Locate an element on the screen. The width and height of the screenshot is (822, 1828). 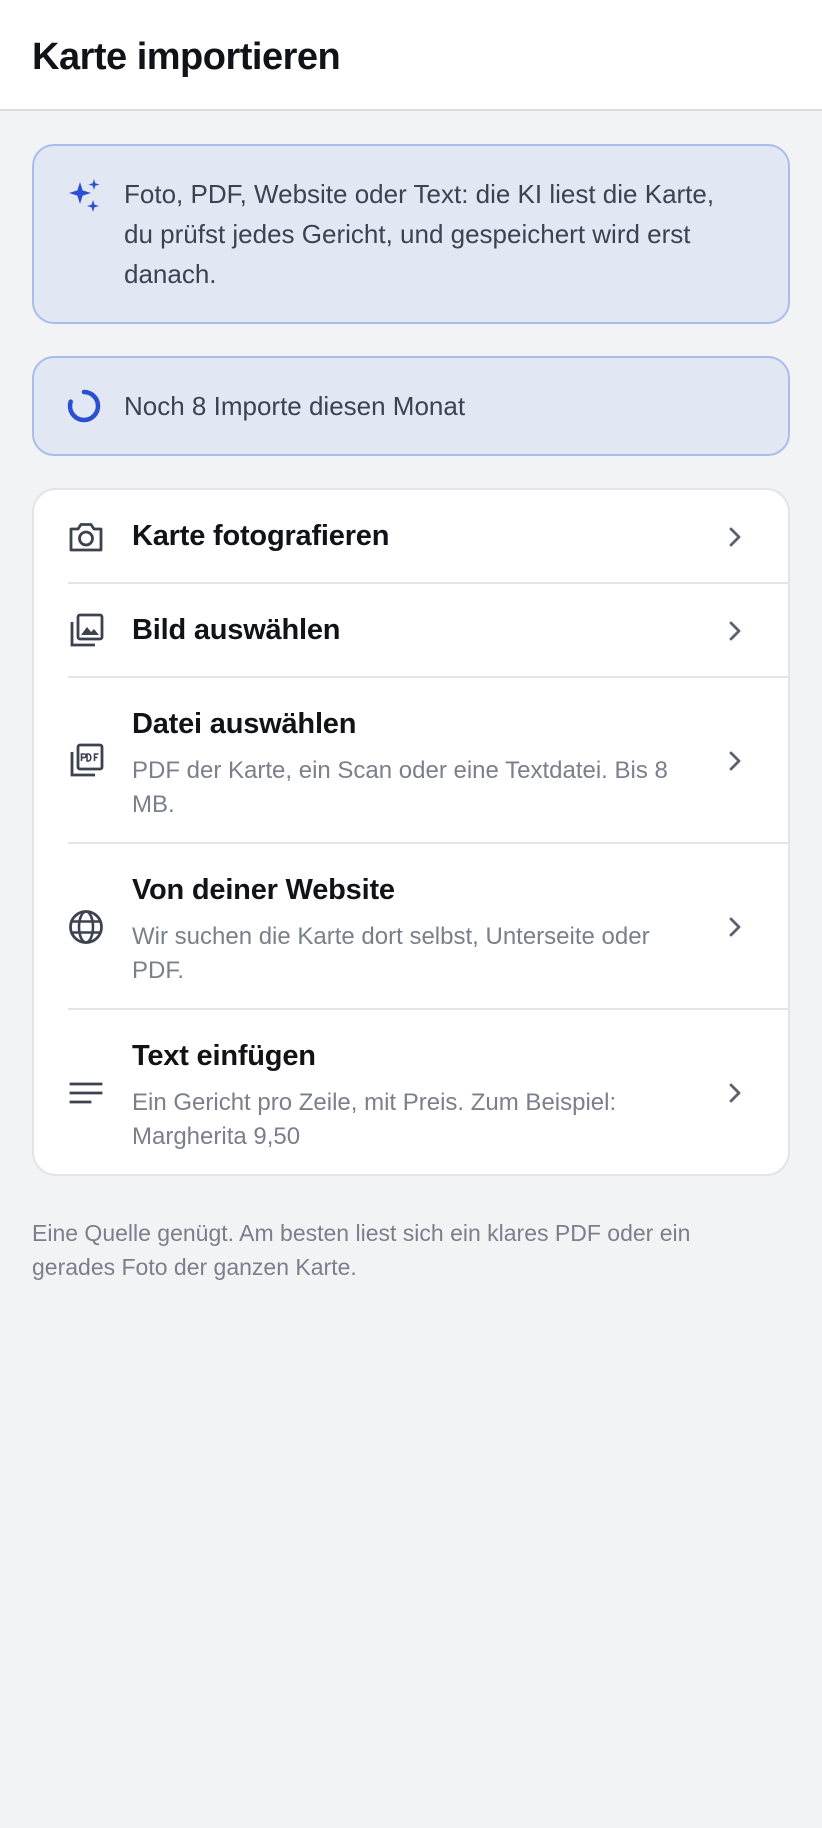
quota-text: Noch 8 Importe diesen Monat is located at coordinates (295, 406).